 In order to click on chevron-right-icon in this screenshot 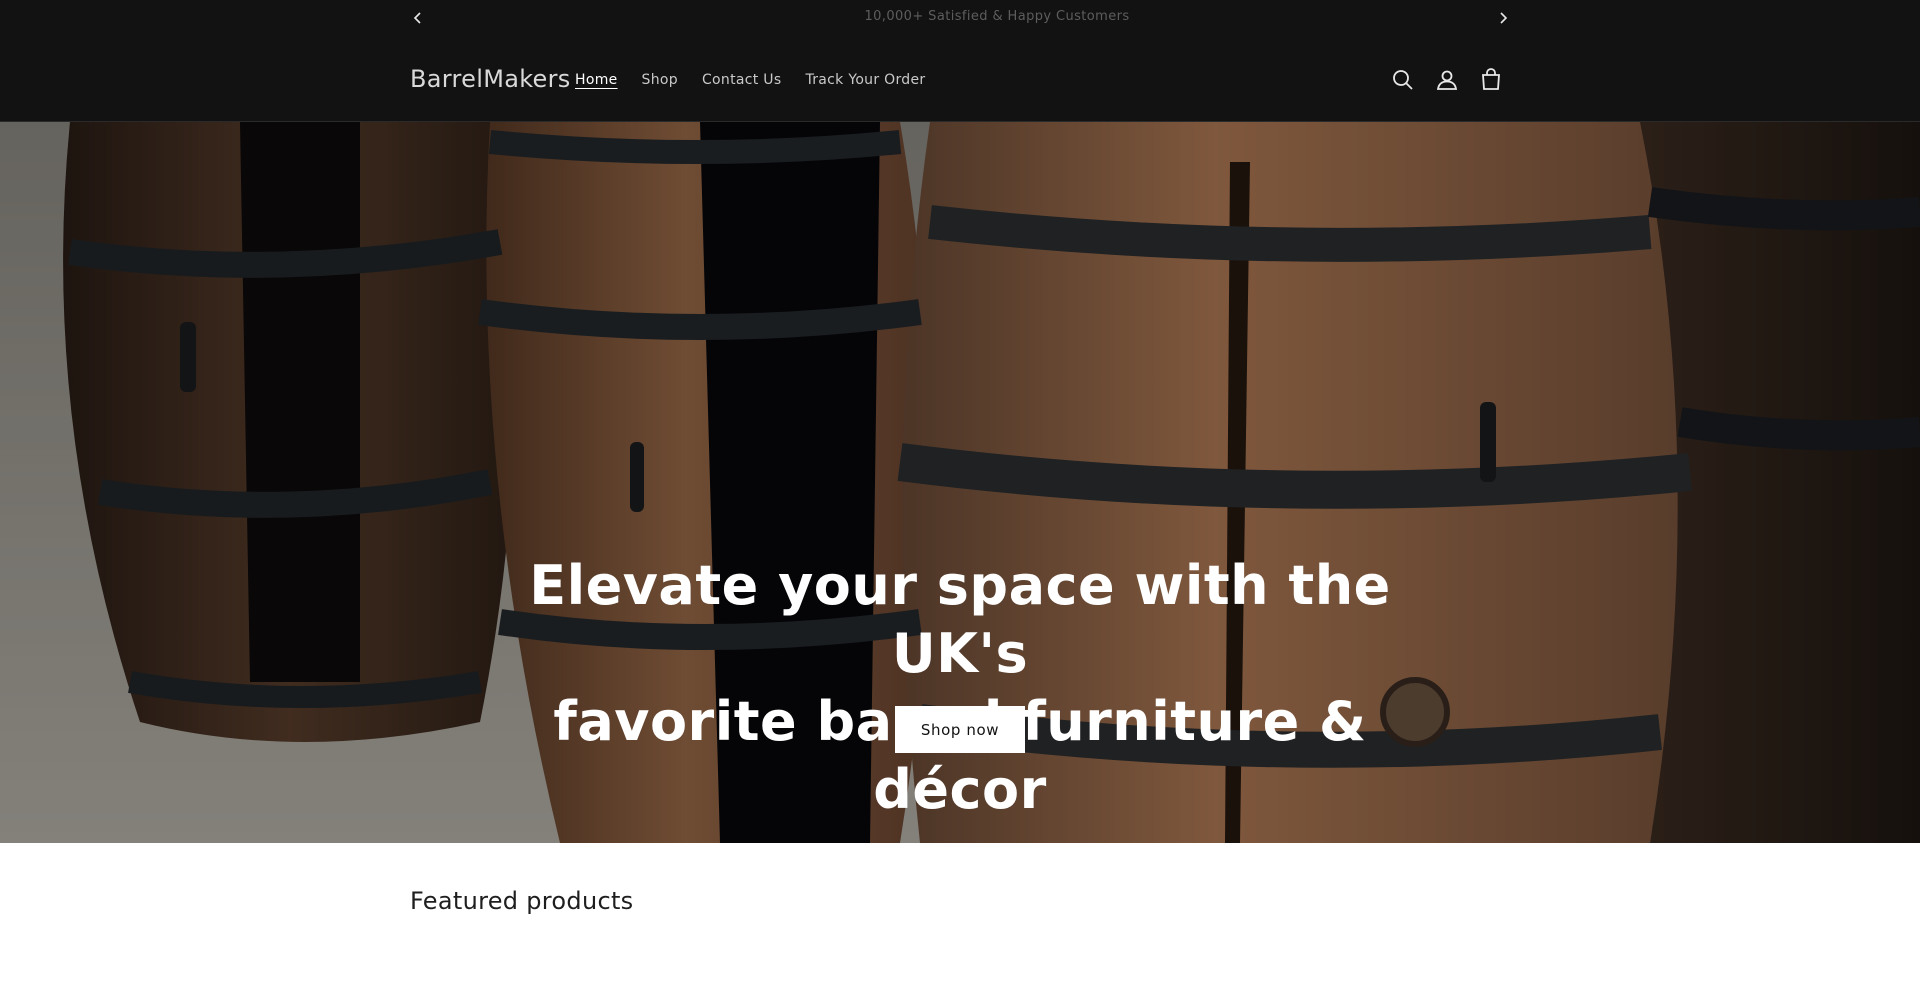, I will do `click(1503, 18)`.